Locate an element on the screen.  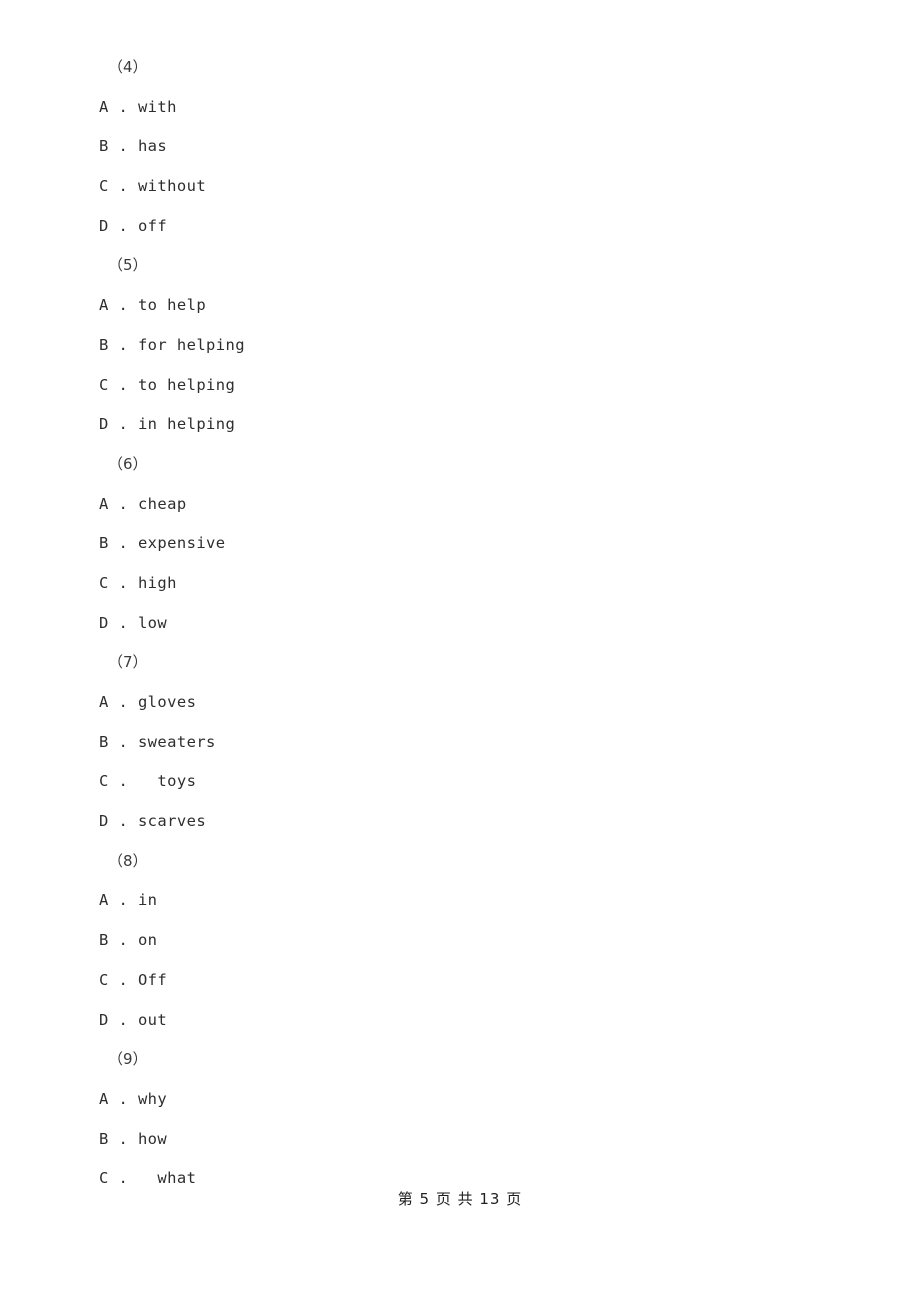
option-text: to helping is located at coordinates (186, 384).